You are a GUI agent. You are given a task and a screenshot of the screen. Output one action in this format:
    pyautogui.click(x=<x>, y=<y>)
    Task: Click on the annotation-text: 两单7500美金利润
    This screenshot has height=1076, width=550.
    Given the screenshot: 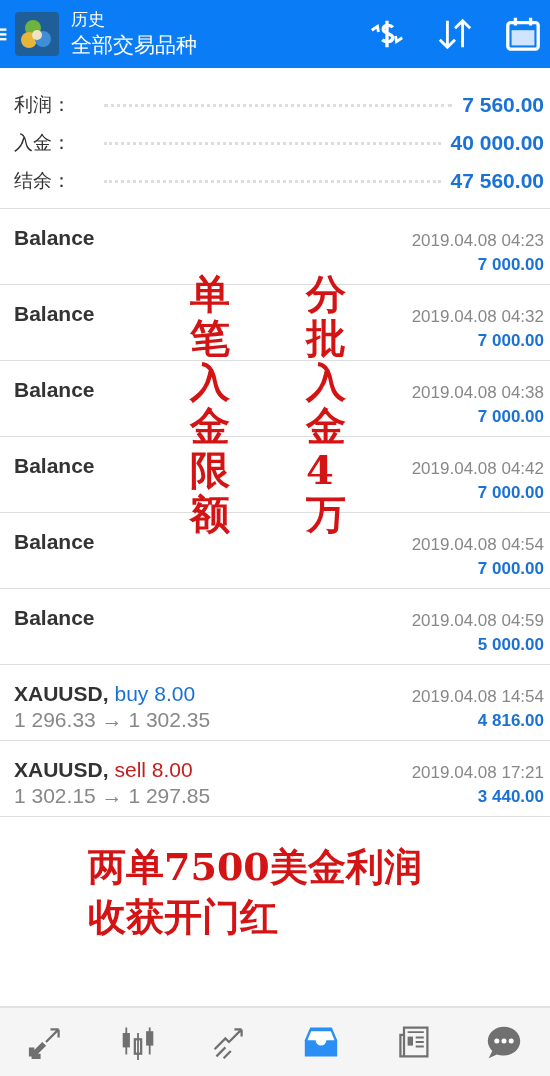 What is the action you would take?
    pyautogui.click(x=255, y=867)
    